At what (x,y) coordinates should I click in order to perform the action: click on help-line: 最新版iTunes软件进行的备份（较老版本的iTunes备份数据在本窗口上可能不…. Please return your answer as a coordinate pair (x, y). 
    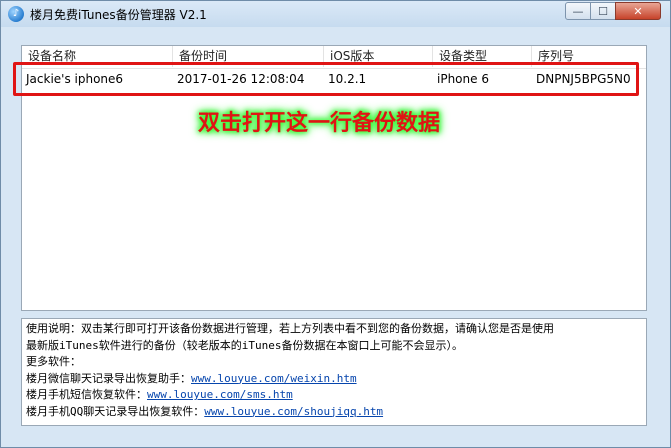
    Looking at the image, I should click on (244, 345).